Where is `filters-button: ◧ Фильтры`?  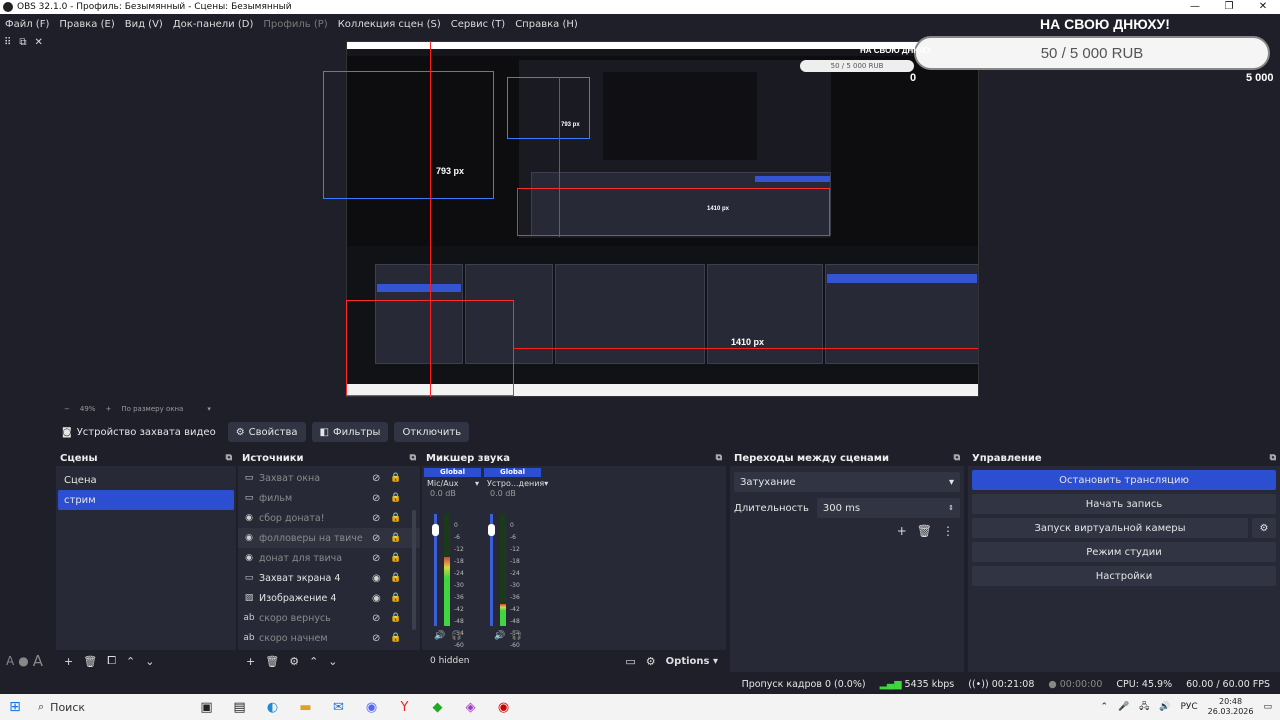
filters-button: ◧ Фильтры is located at coordinates (350, 432).